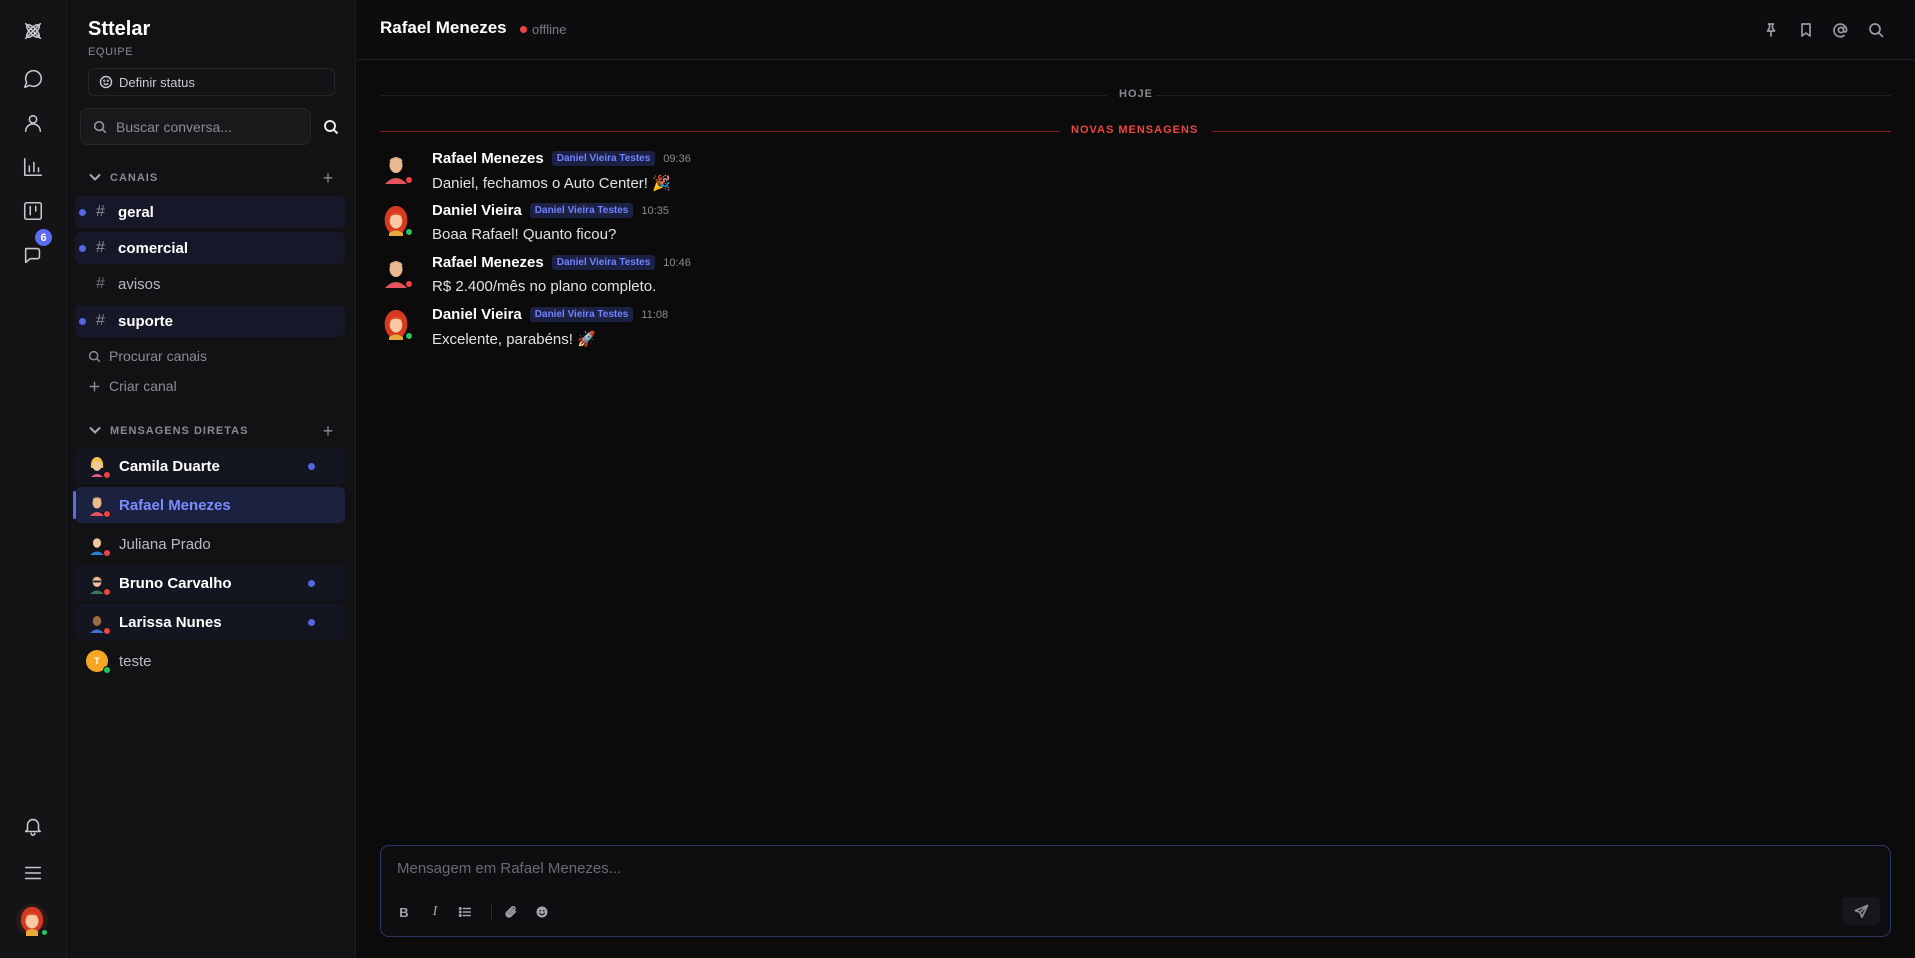 This screenshot has height=958, width=1915. Describe the element at coordinates (465, 912) in the screenshot. I see `bullet-list-icon` at that location.